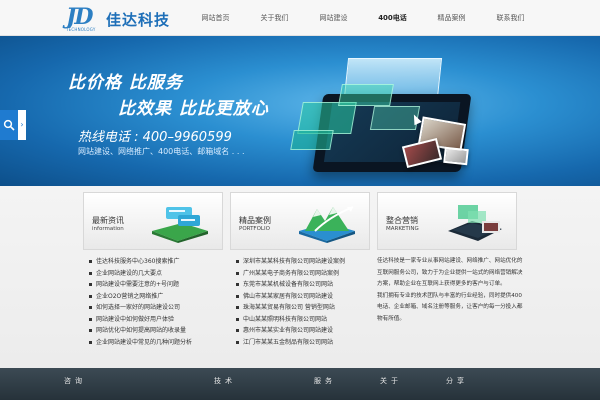  Describe the element at coordinates (447, 221) in the screenshot. I see `marketing-header: 整合营销 MARKETING` at that location.